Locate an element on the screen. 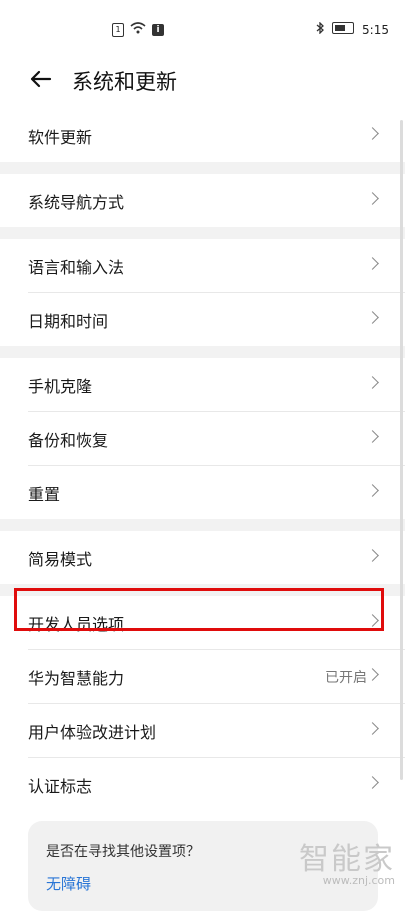 The width and height of the screenshot is (405, 911). settings-group: 系统导航方式 is located at coordinates (202, 200).